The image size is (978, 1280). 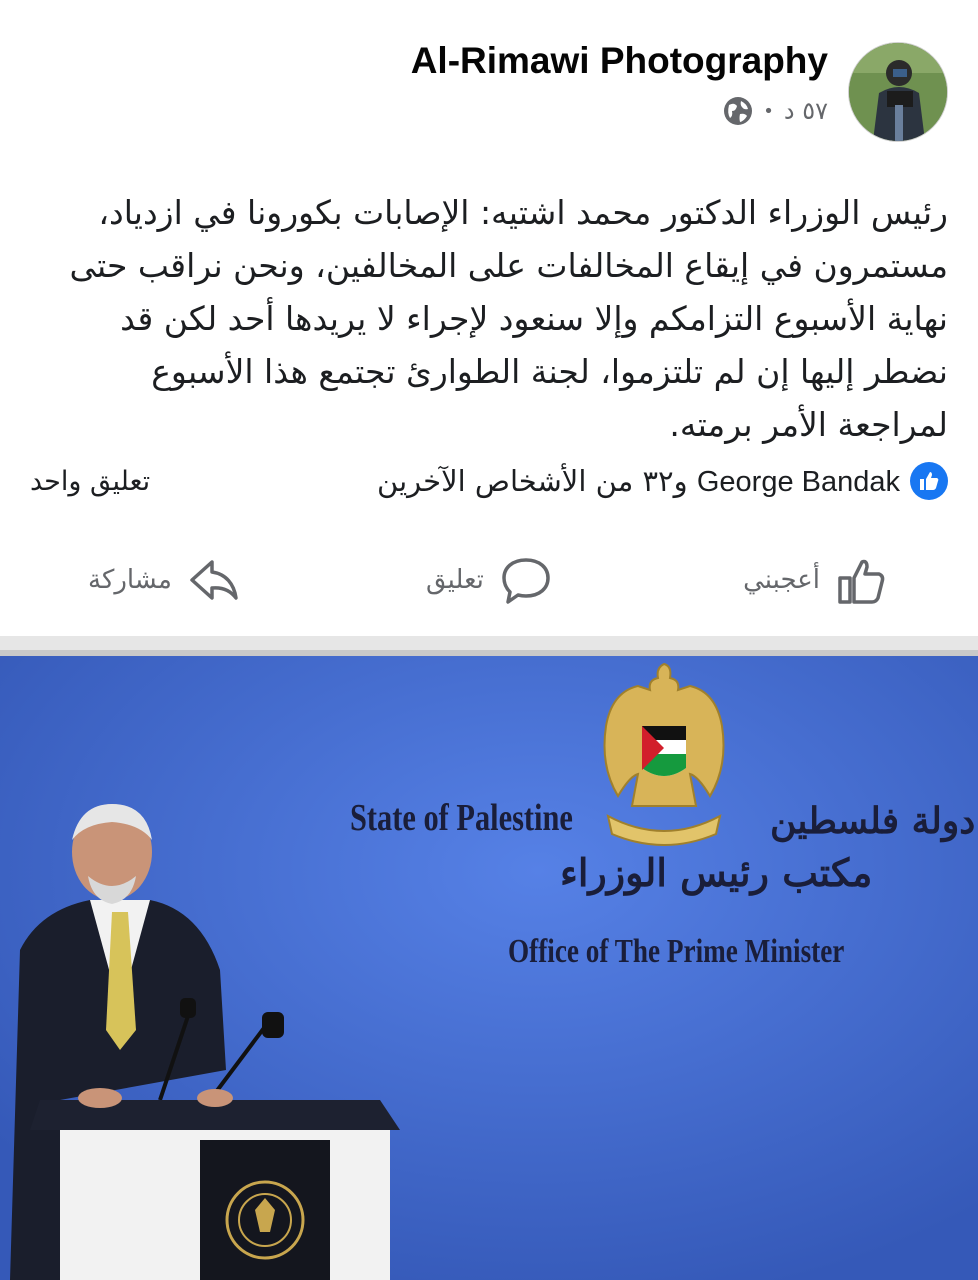 I want to click on comment-button: تعليق, so click(x=490, y=580).